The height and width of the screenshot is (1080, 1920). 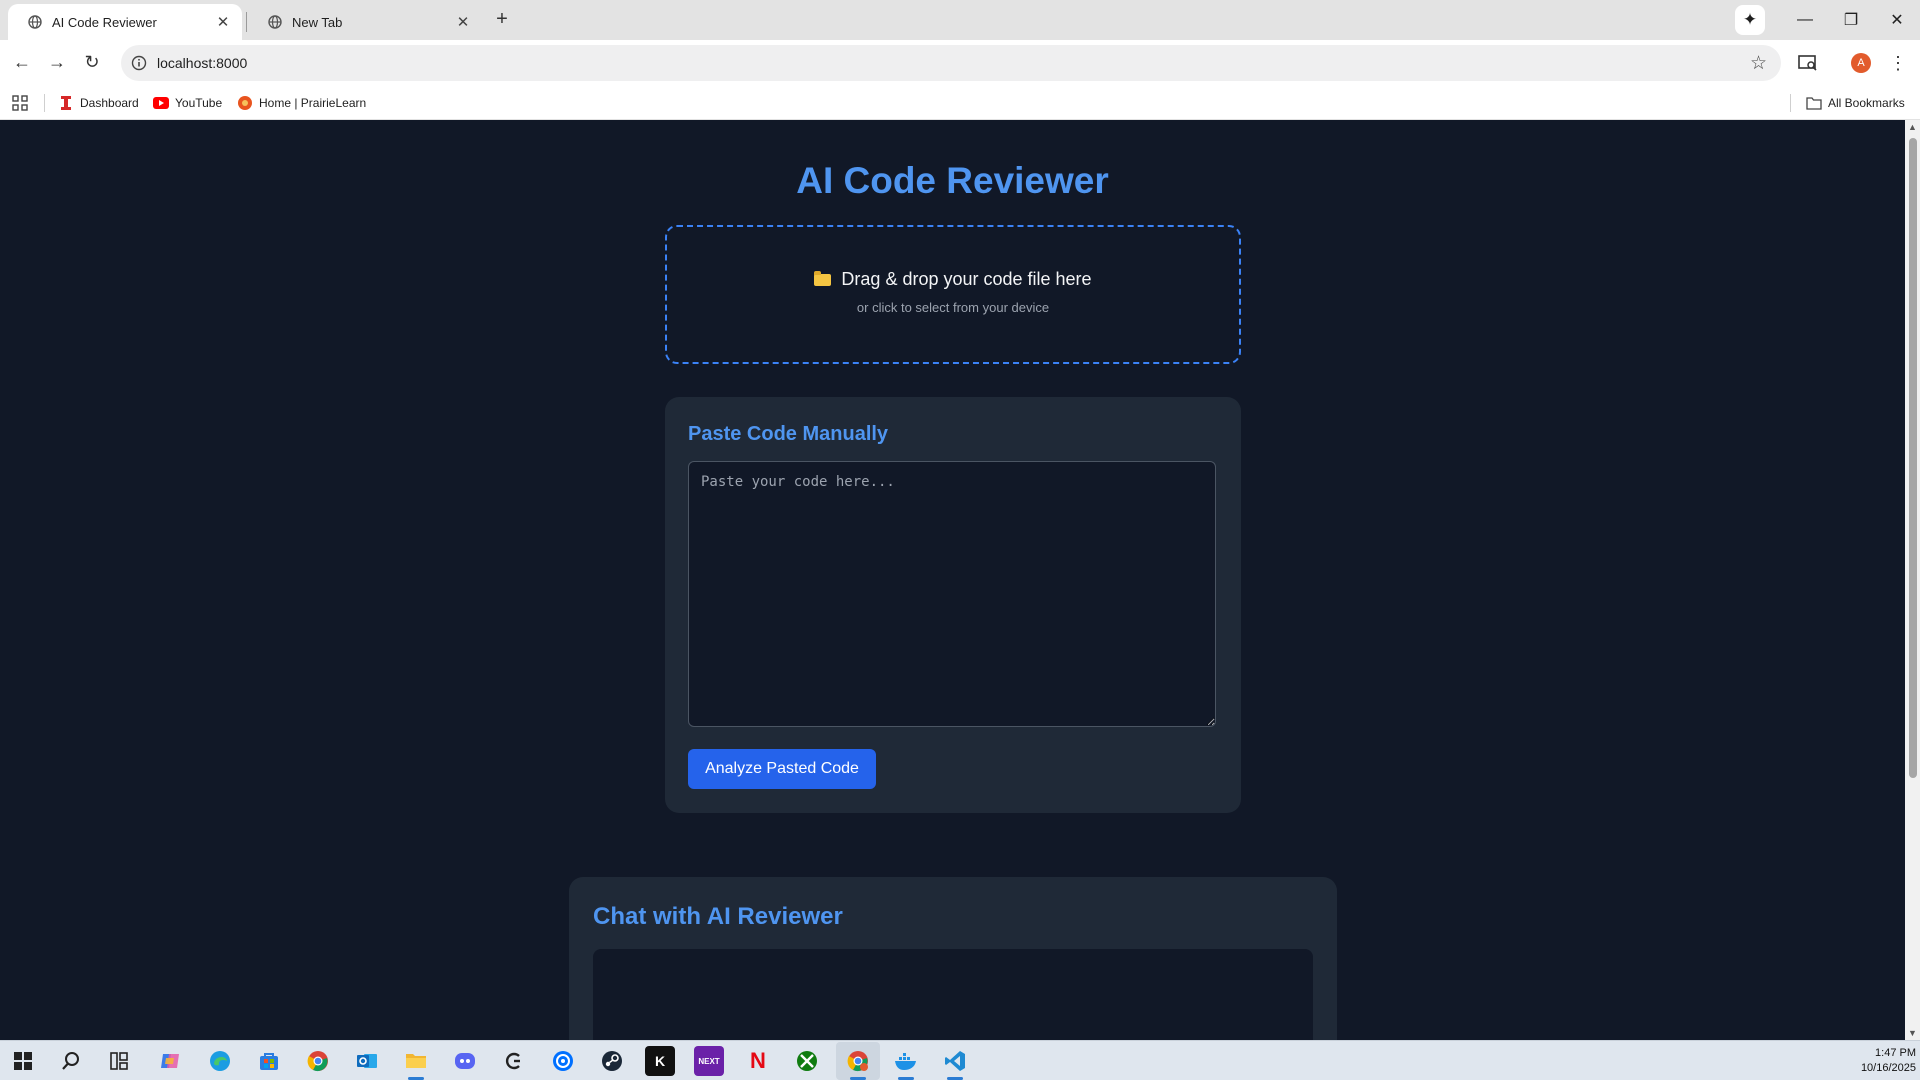 I want to click on dropzone-main-text: Drag & drop your code file here, so click(x=966, y=279).